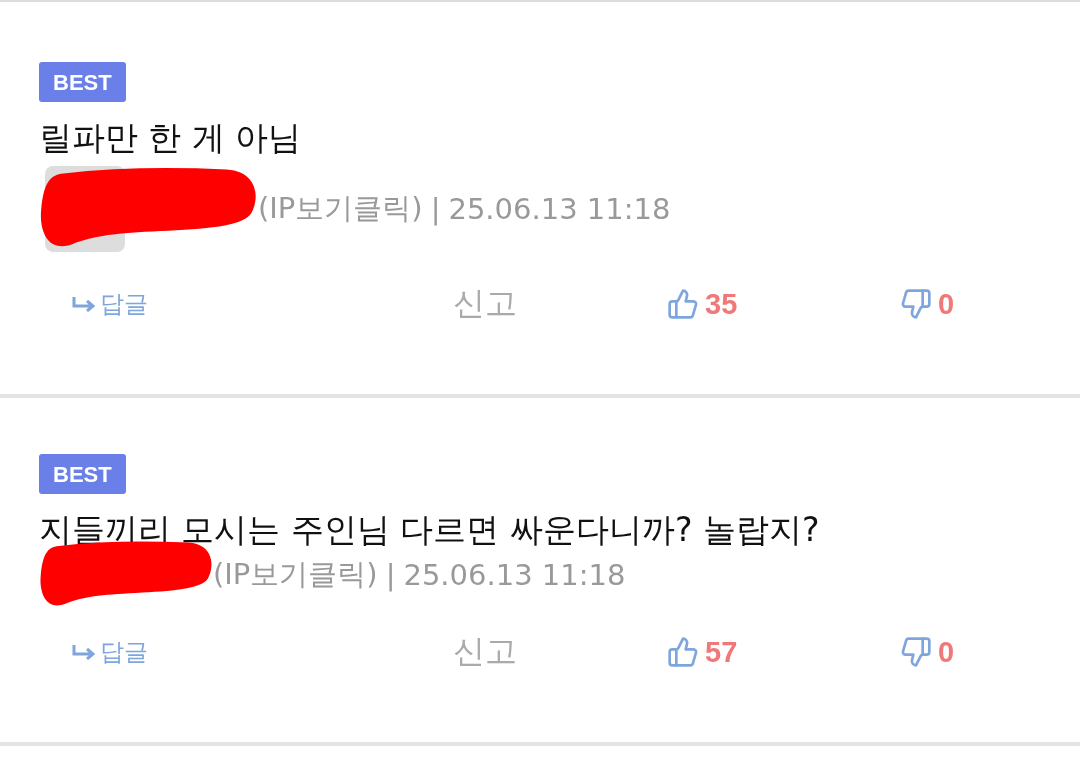 The width and height of the screenshot is (1080, 764). What do you see at coordinates (721, 652) in the screenshot?
I see `like-count: 57` at bounding box center [721, 652].